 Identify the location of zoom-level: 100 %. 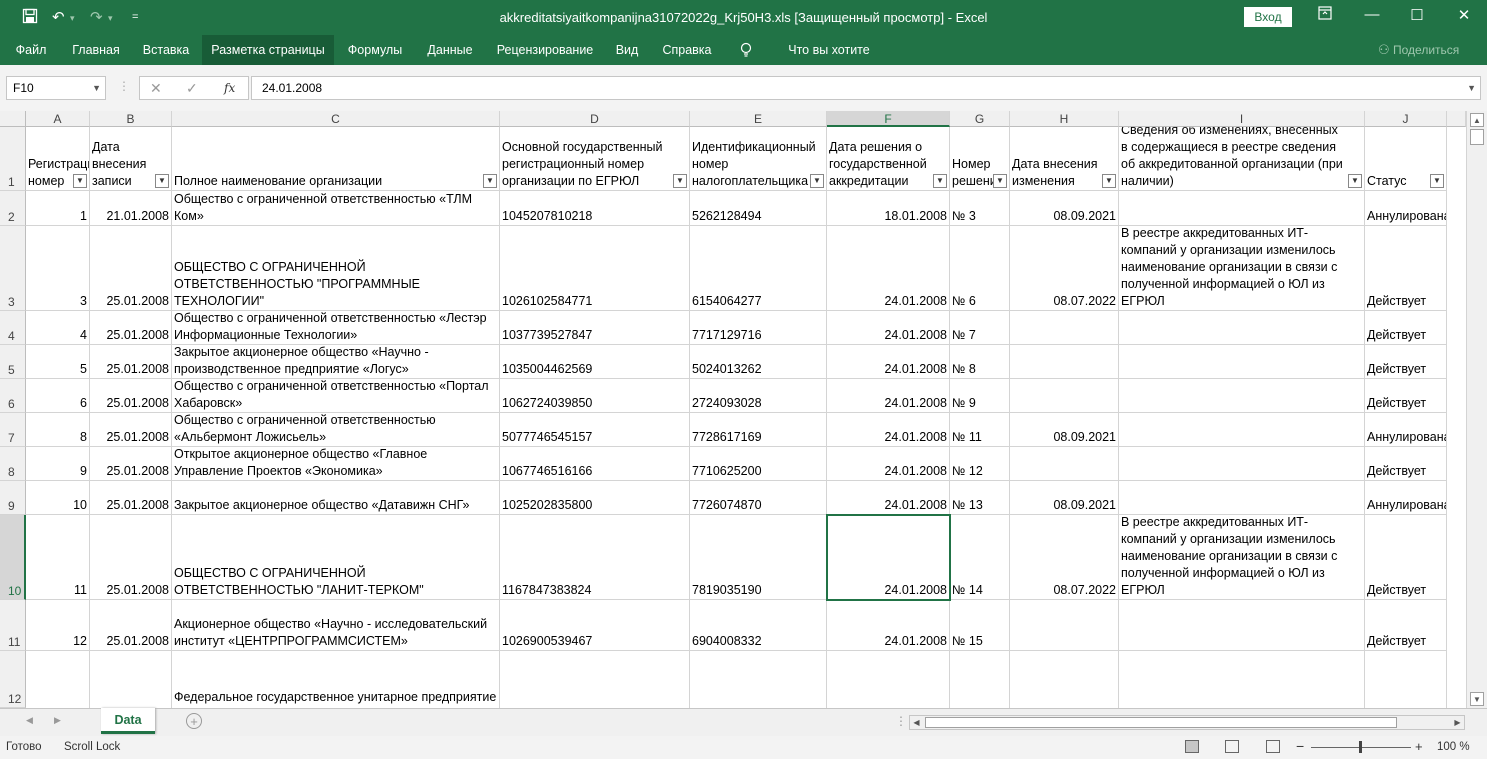
(1453, 747).